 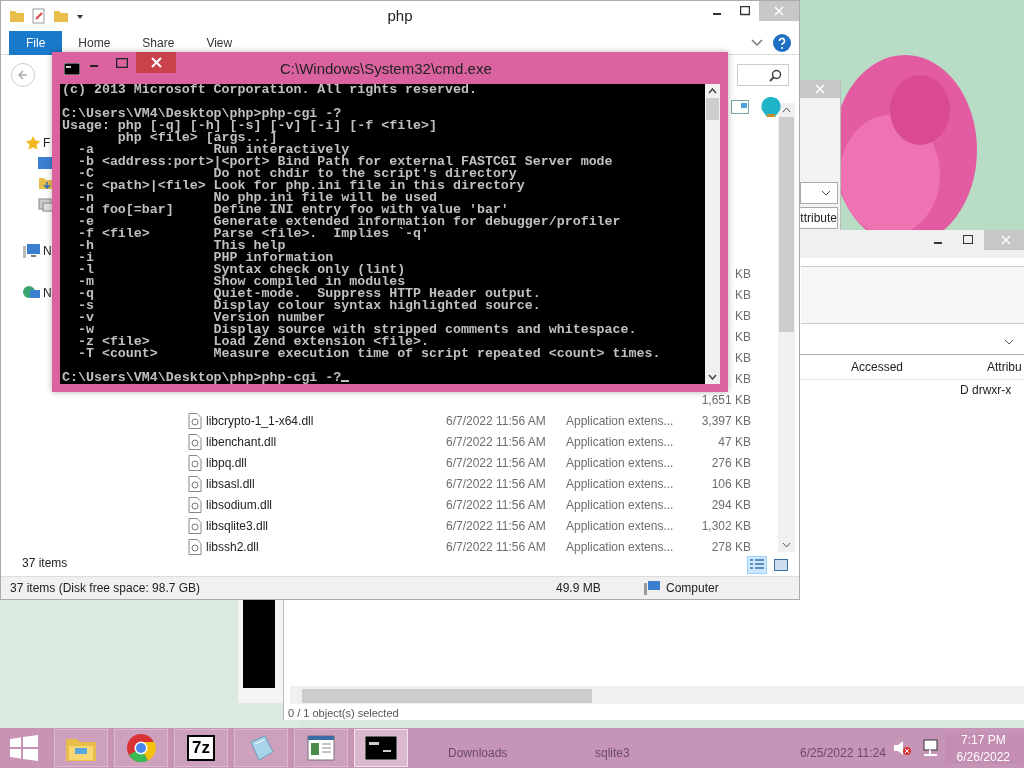 What do you see at coordinates (734, 441) in the screenshot?
I see `file-size: 47 KB` at bounding box center [734, 441].